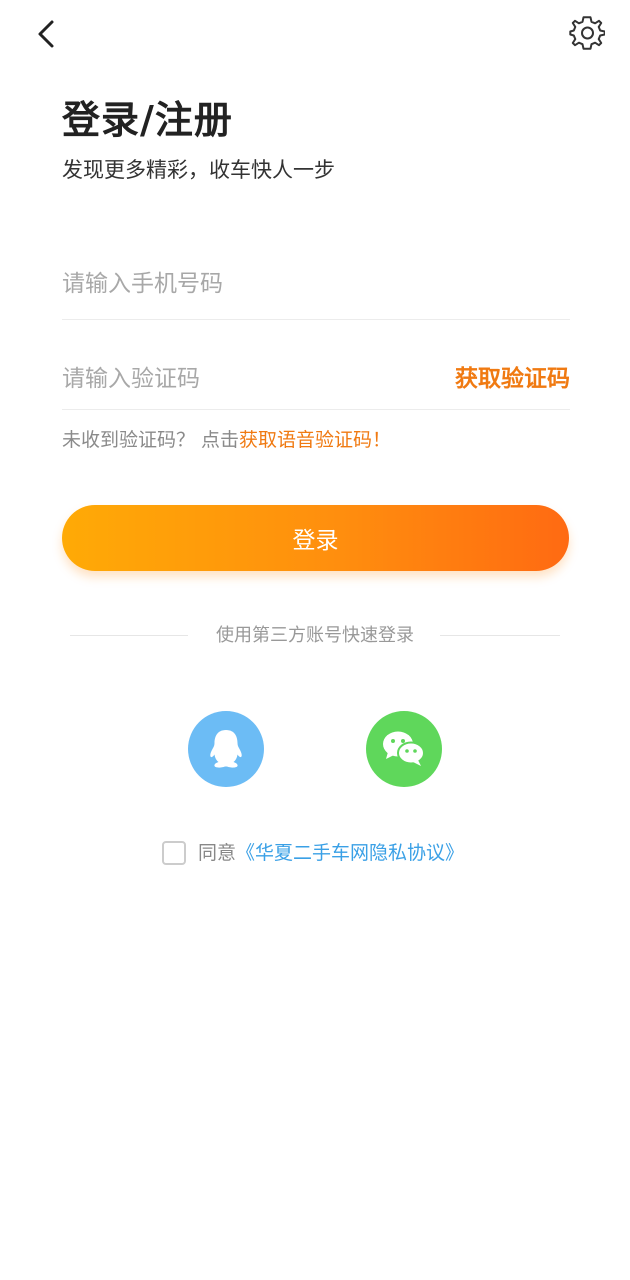 The height and width of the screenshot is (1280, 630). I want to click on phone-input, so click(316, 283).